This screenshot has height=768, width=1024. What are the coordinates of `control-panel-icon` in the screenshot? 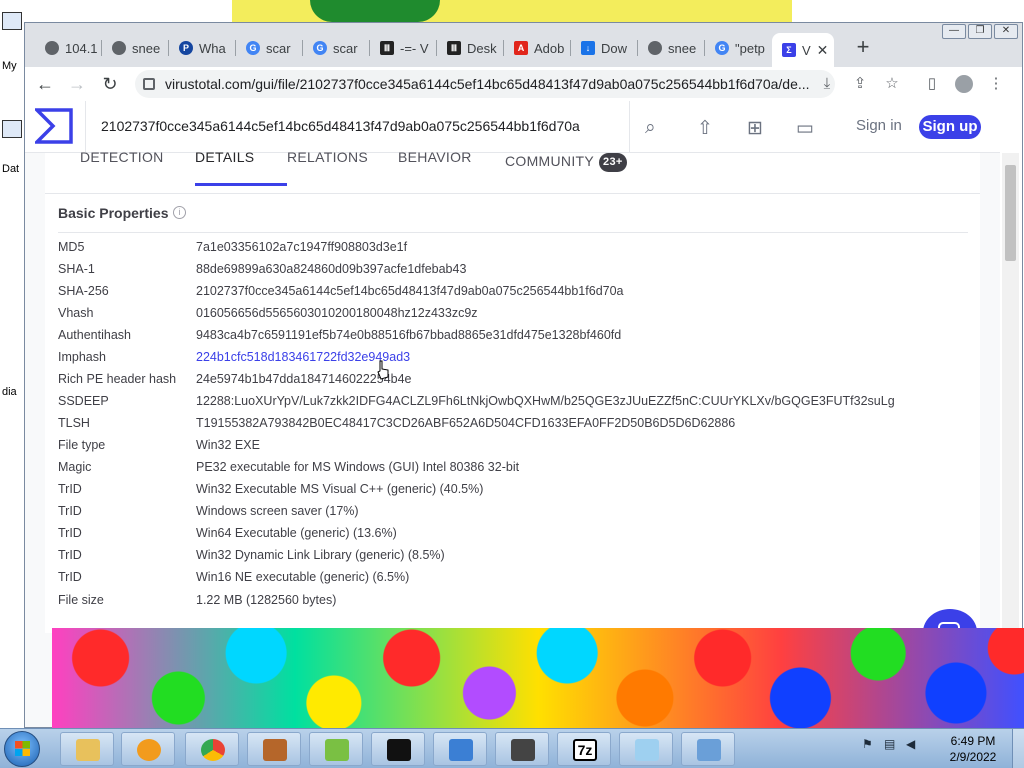 It's located at (709, 750).